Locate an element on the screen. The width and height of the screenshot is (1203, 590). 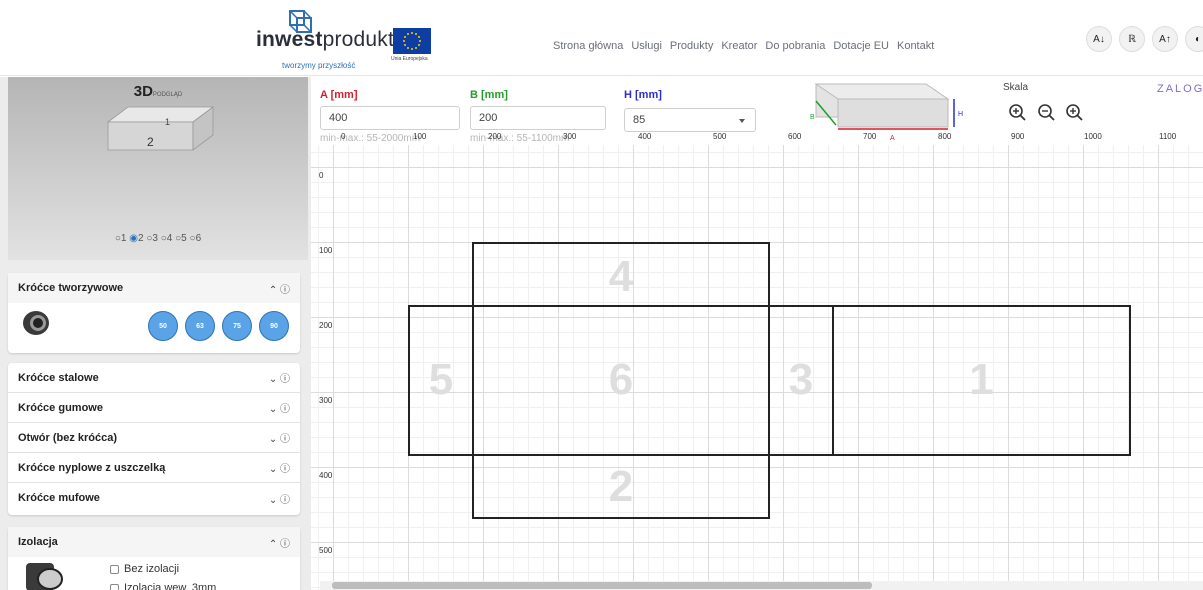
preview-3d: 3DPODGLĄD 2 1 ○1 ◉2 ○3 ○4 ○5 ○6 is located at coordinates (158, 168).